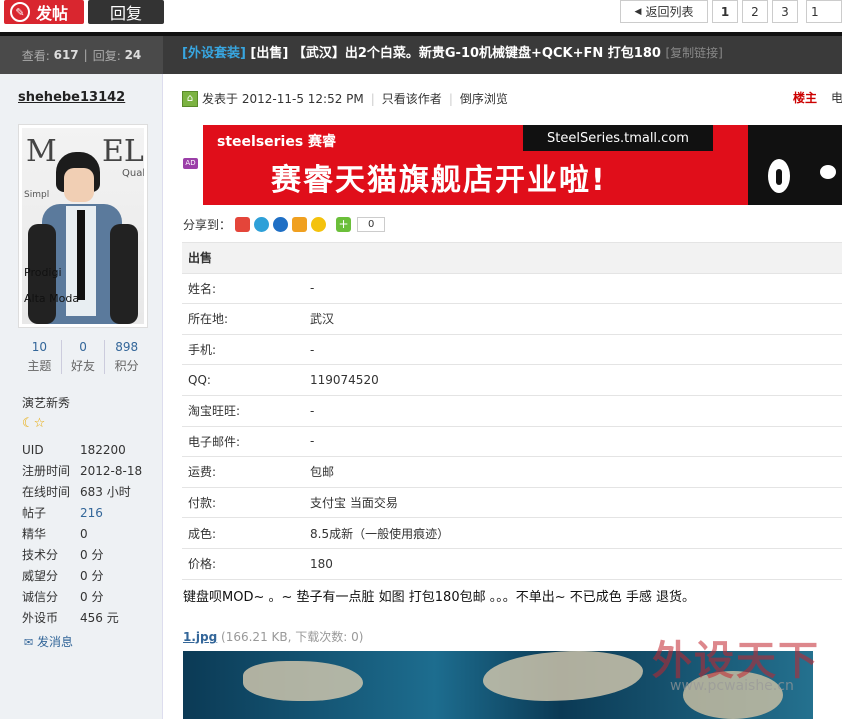  What do you see at coordinates (20, 12) in the screenshot?
I see `edit-icon: ✎` at bounding box center [20, 12].